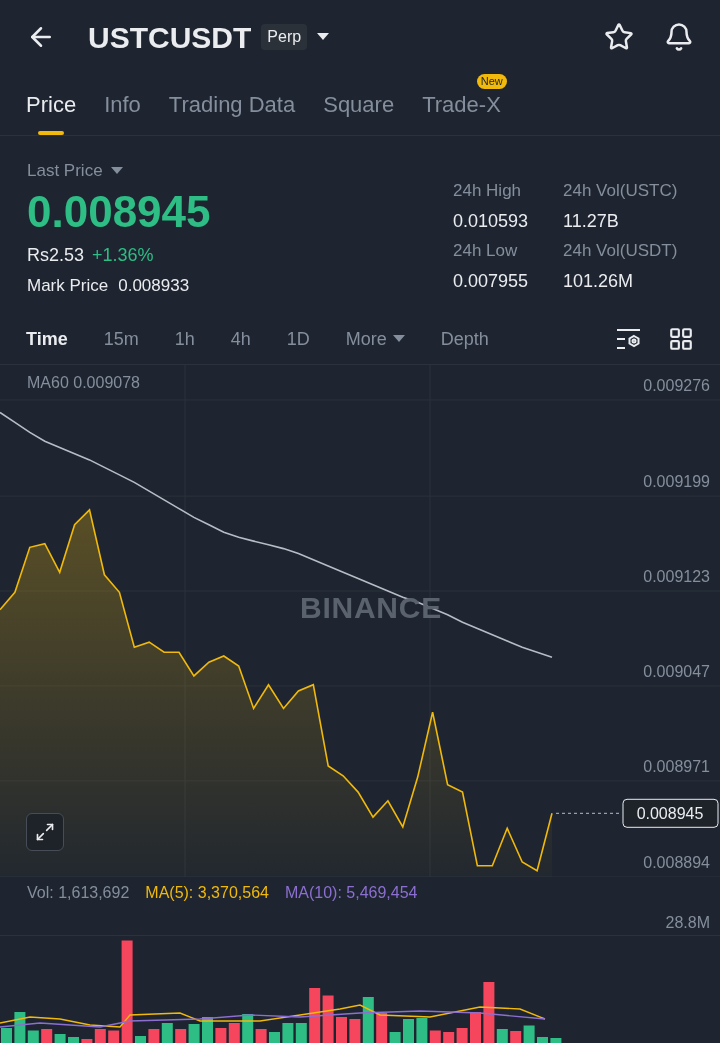  What do you see at coordinates (359, 104) in the screenshot?
I see `tab: Square` at bounding box center [359, 104].